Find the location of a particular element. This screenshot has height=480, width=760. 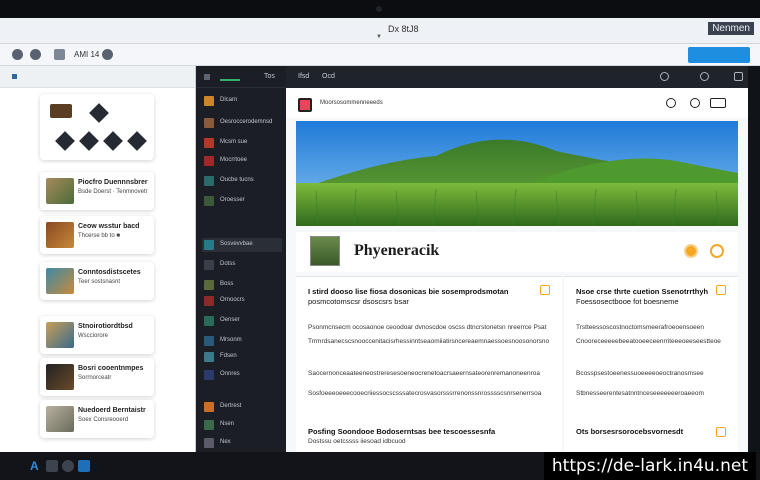

sidebar-item-label: Mcsm sue is located at coordinates (234, 142).